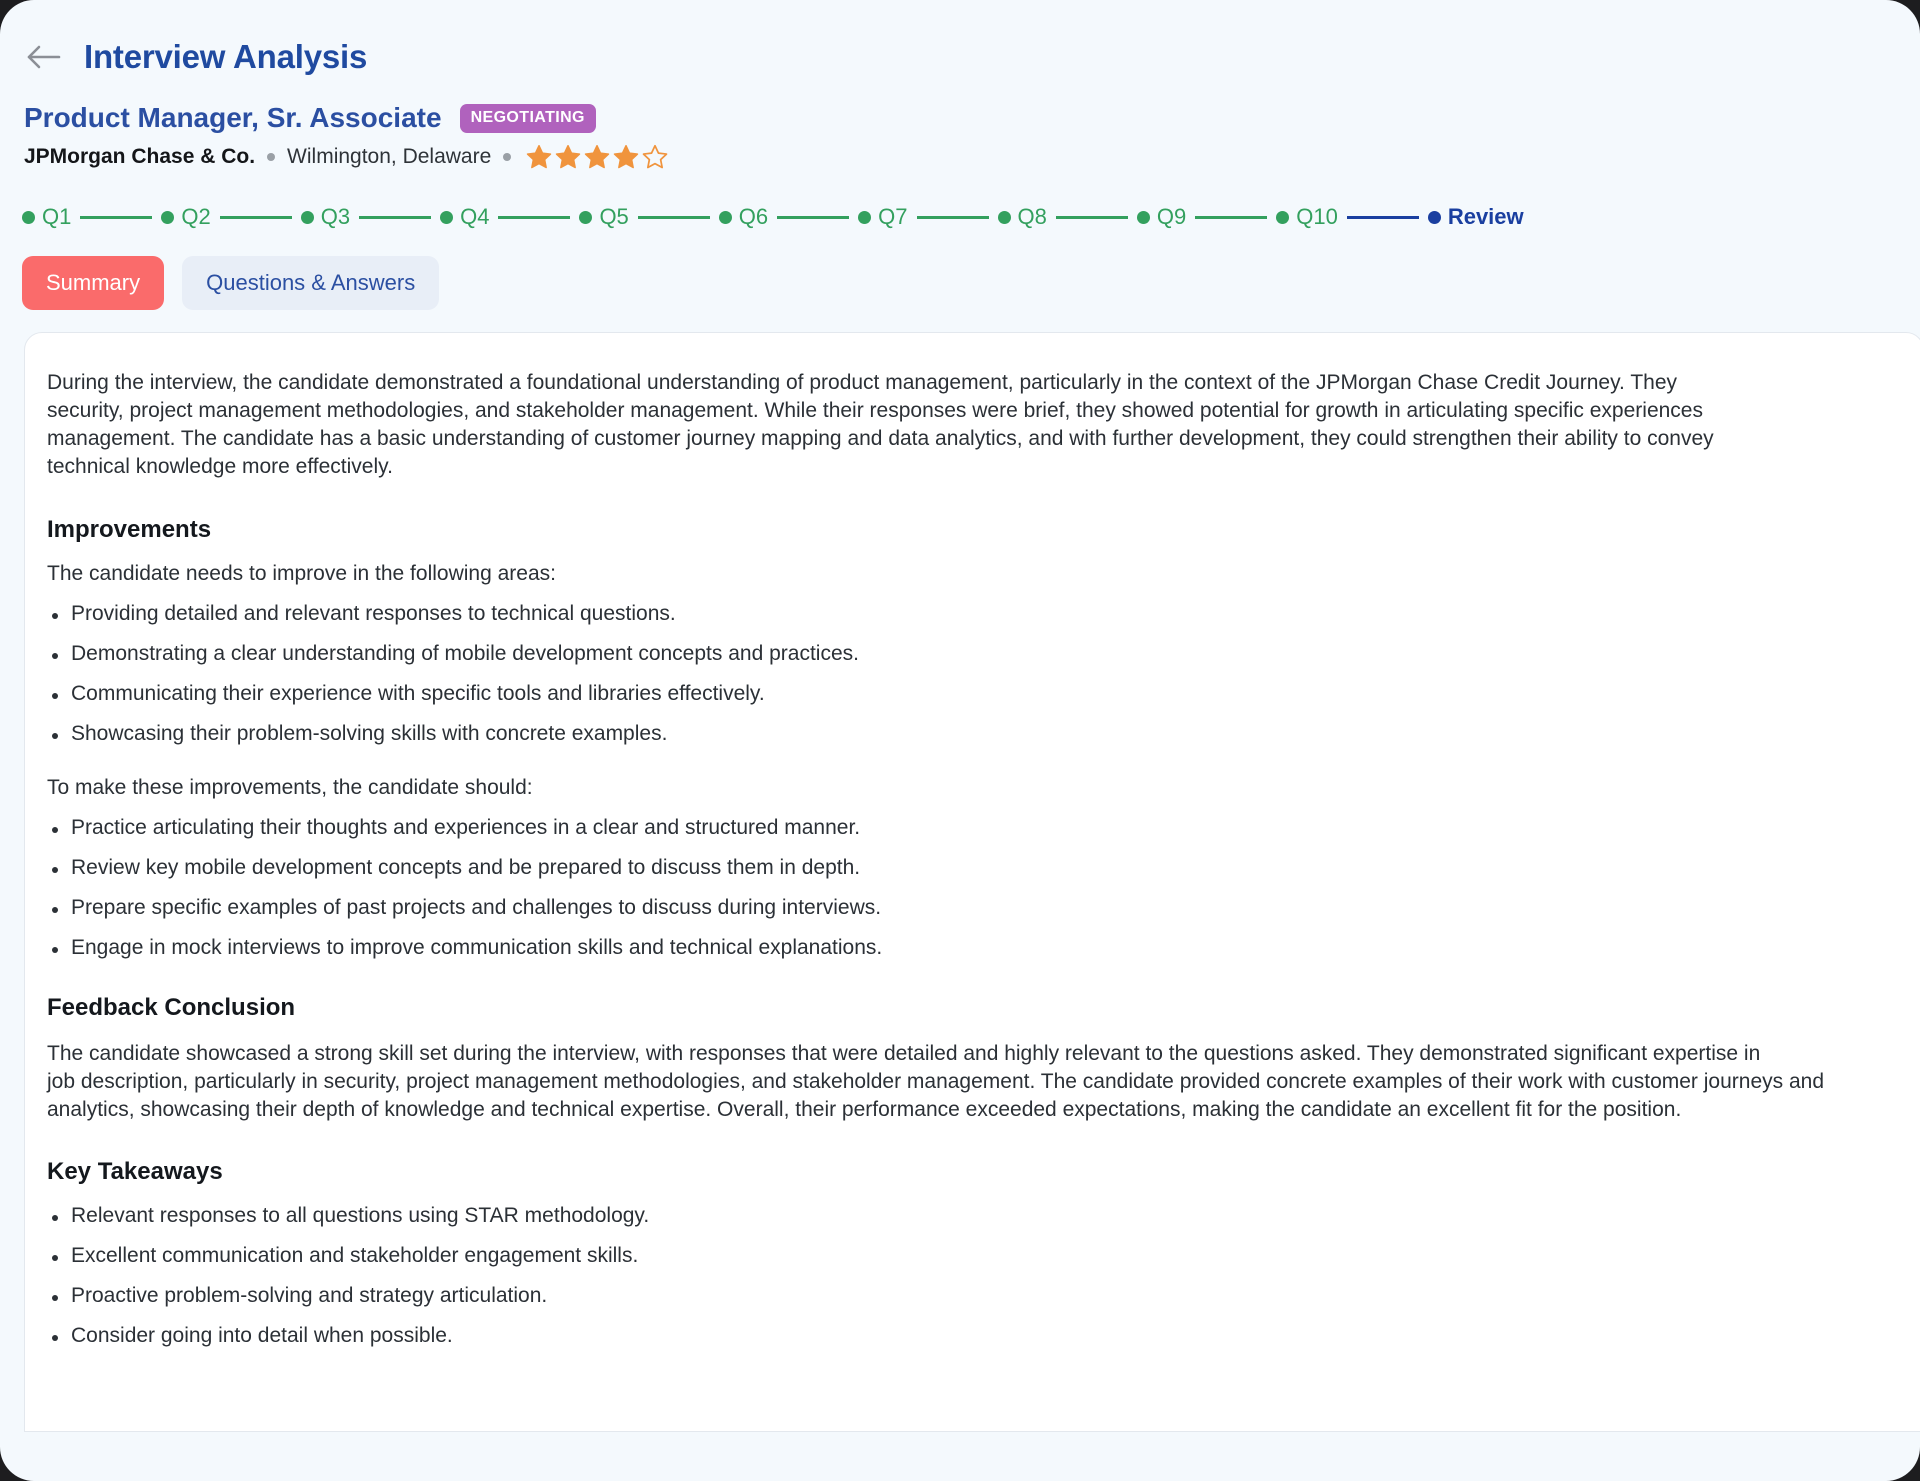 This screenshot has width=1920, height=1481. I want to click on stepper-step-review: Review, so click(1475, 217).